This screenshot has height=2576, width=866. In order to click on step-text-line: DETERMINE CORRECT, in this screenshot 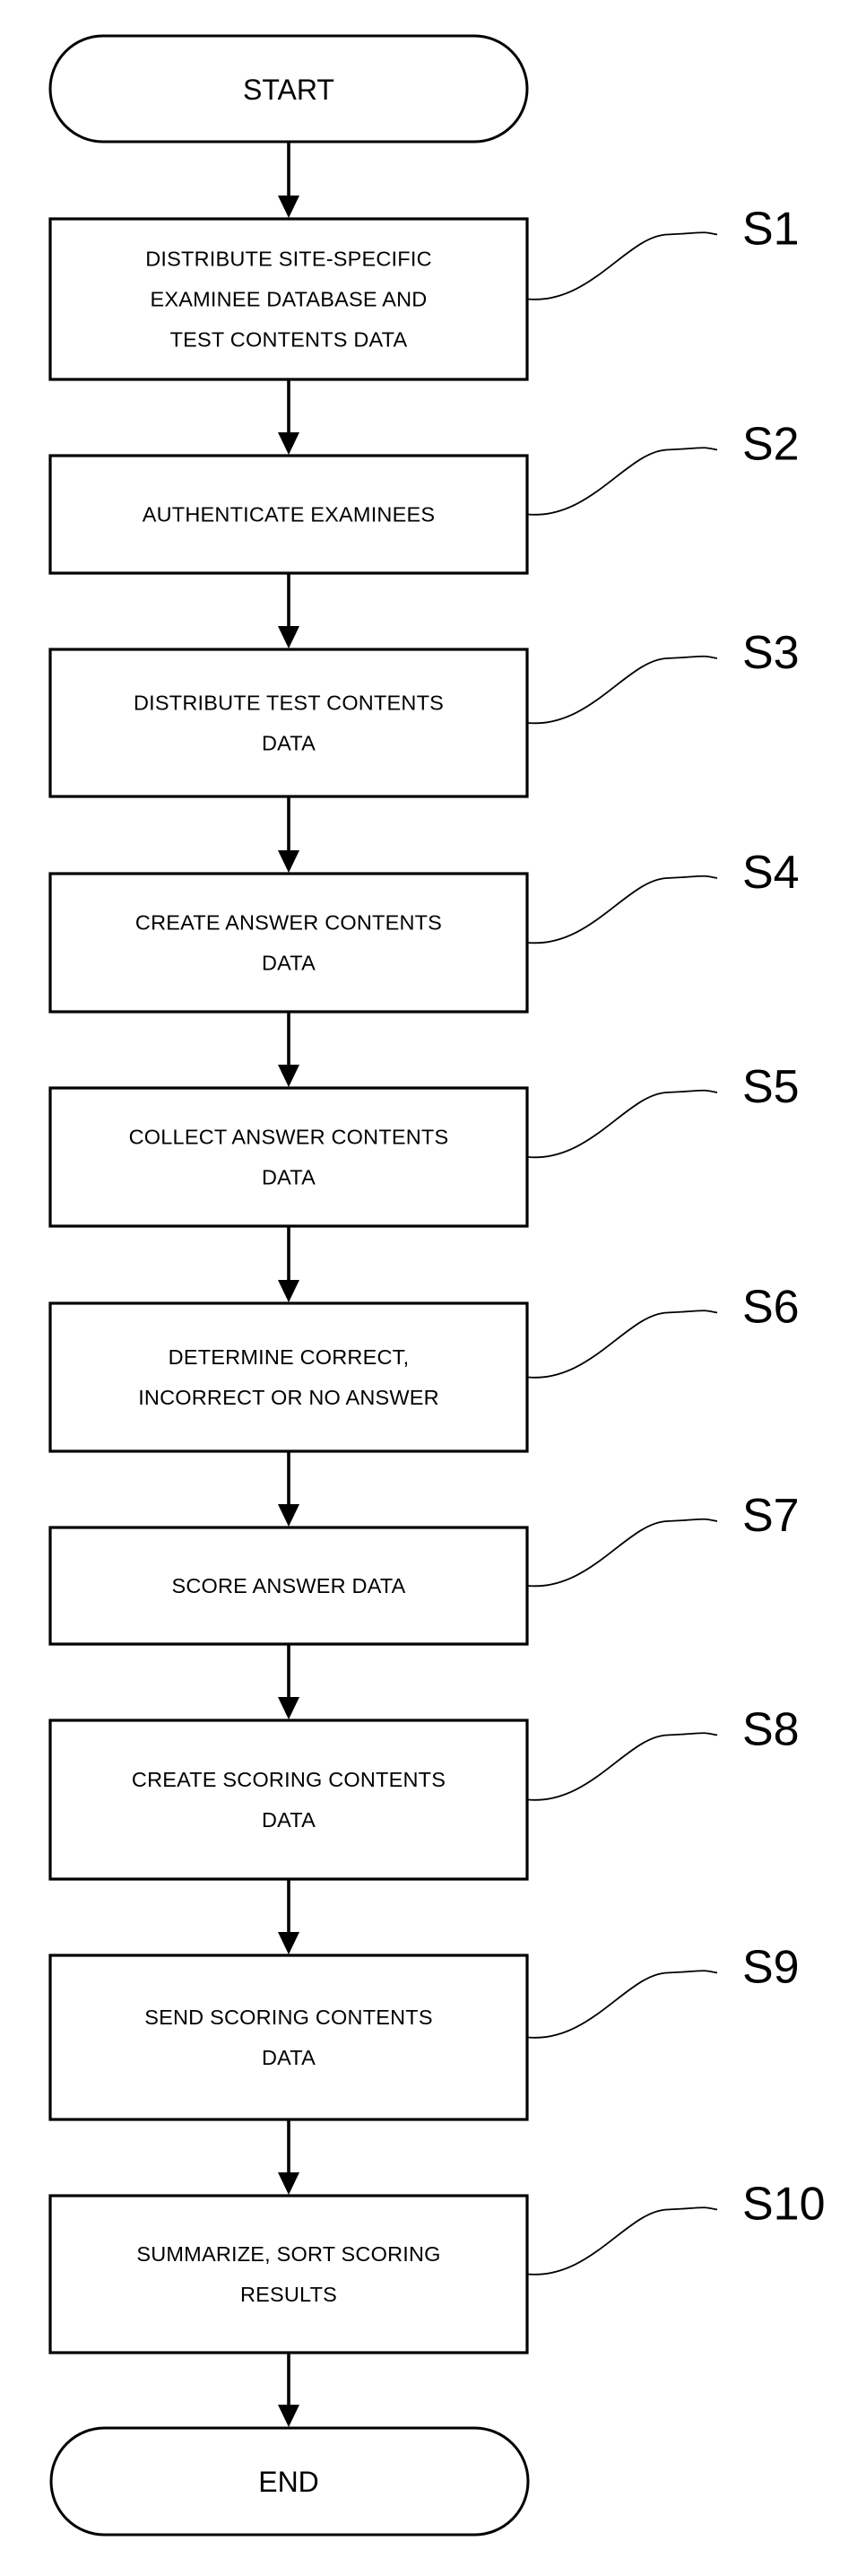, I will do `click(289, 1357)`.